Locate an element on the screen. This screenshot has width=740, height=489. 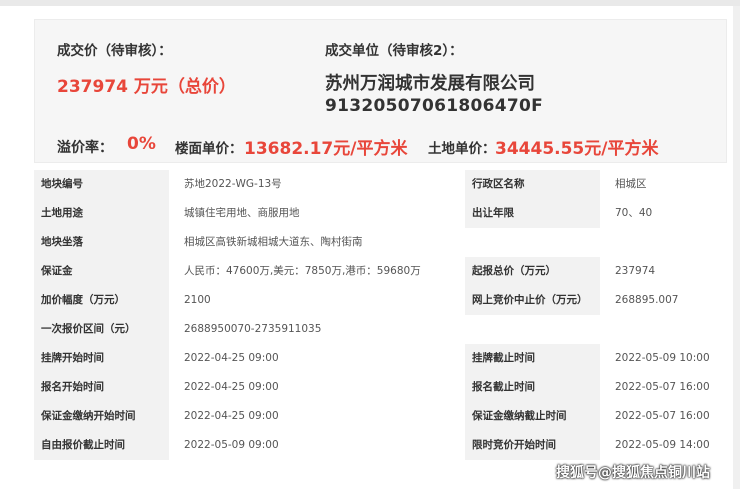
field-label: 网上竞价中止价（万元） is located at coordinates (532, 300).